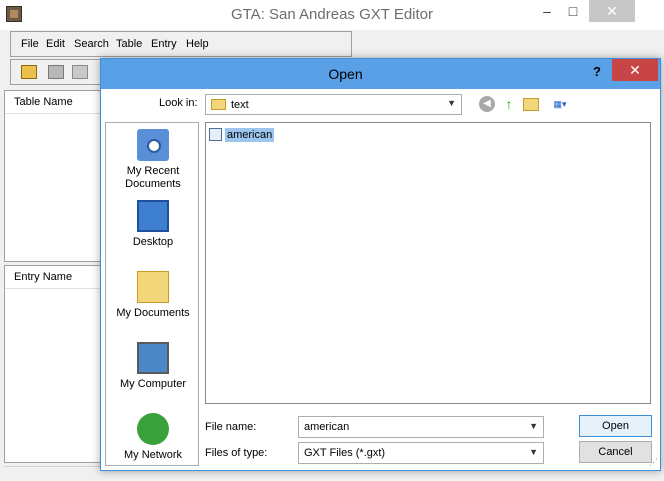 The width and height of the screenshot is (664, 481). I want to click on desktop-icon, so click(153, 216).